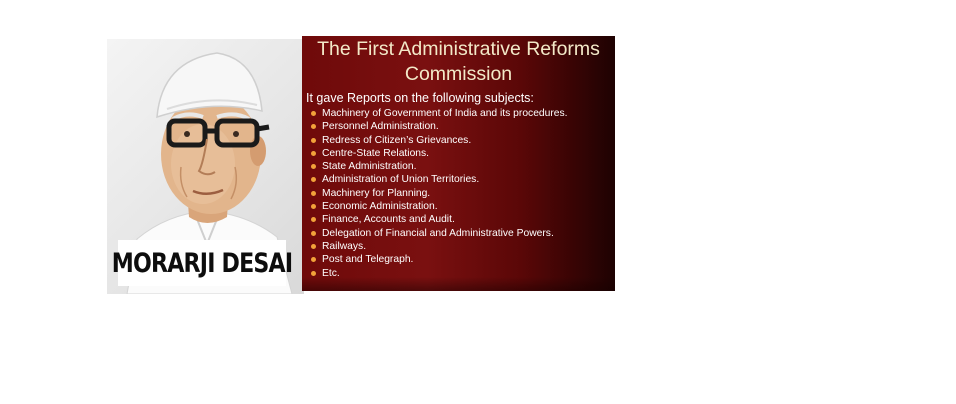  I want to click on list-item: Personnel Administration., so click(463, 126).